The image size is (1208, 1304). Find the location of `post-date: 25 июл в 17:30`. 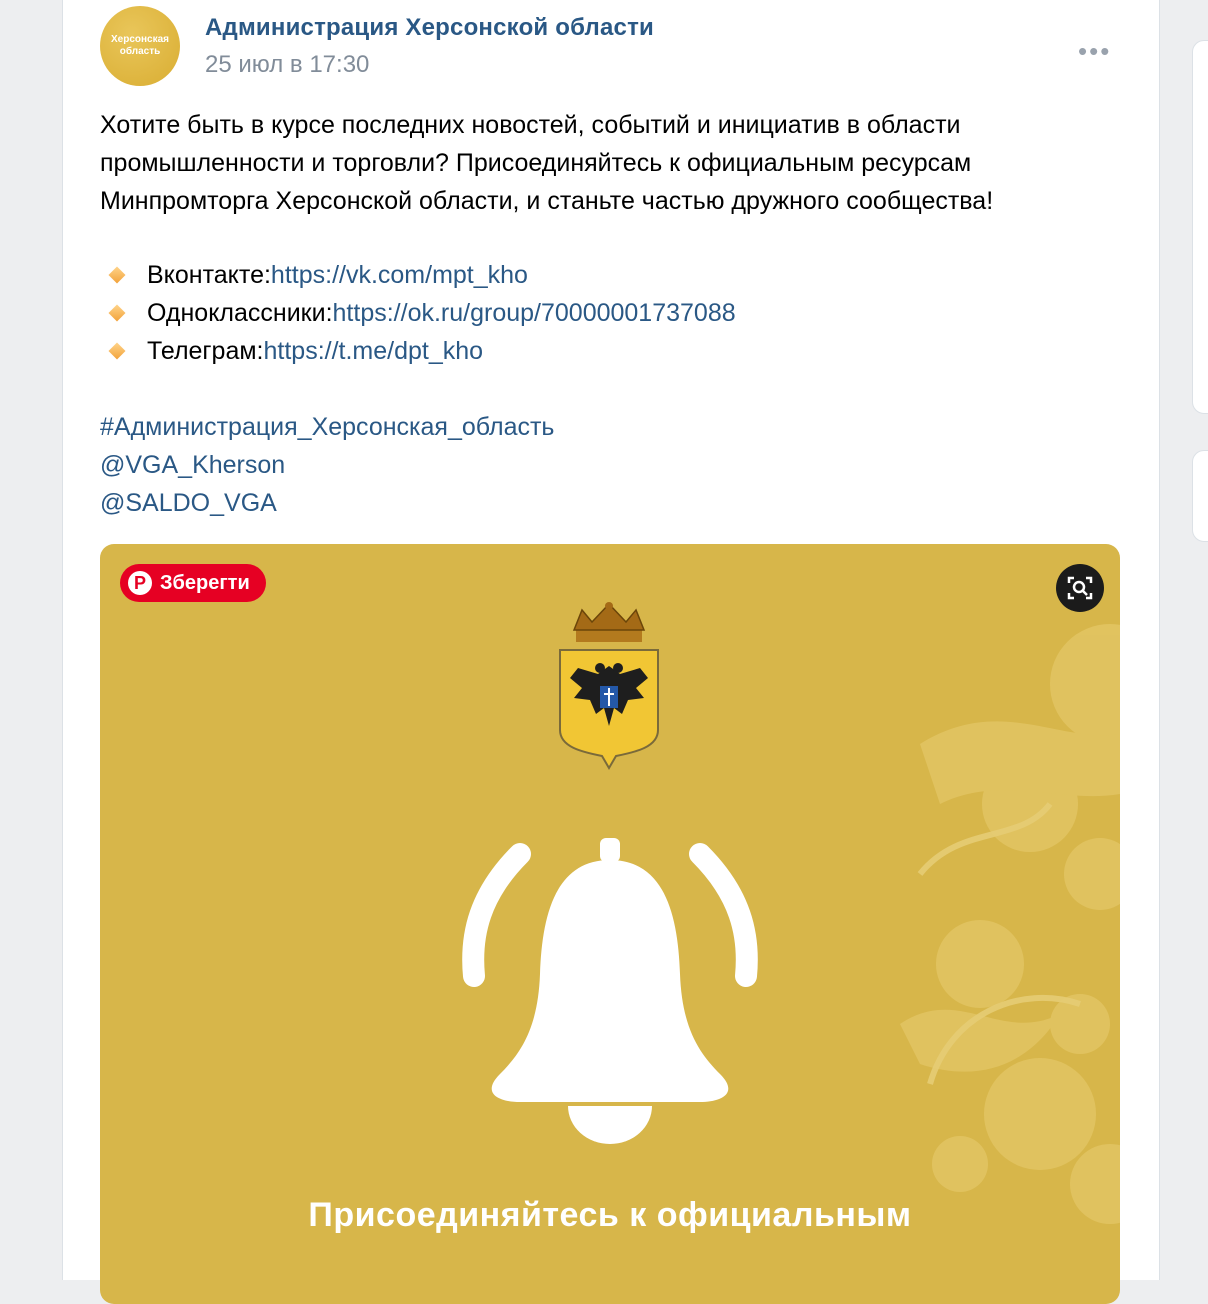

post-date: 25 июл в 17:30 is located at coordinates (287, 65).